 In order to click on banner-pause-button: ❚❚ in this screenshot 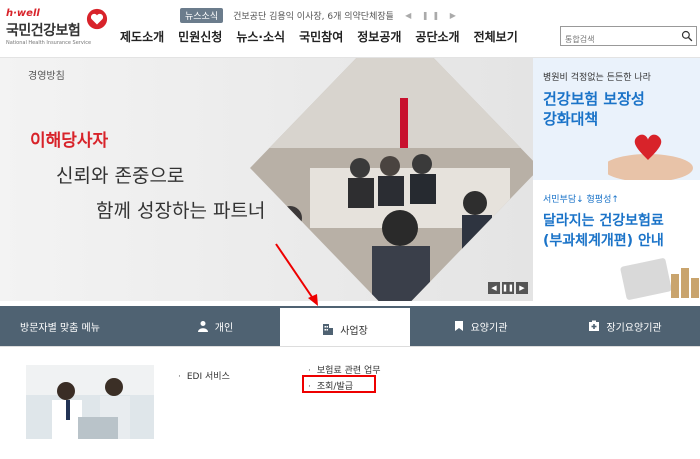, I will do `click(508, 288)`.